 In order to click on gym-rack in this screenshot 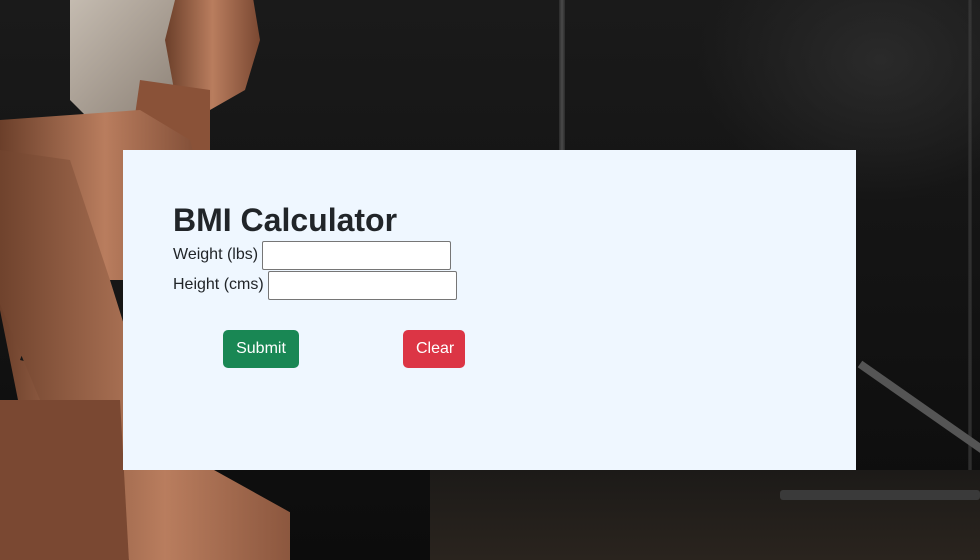, I will do `click(880, 495)`.